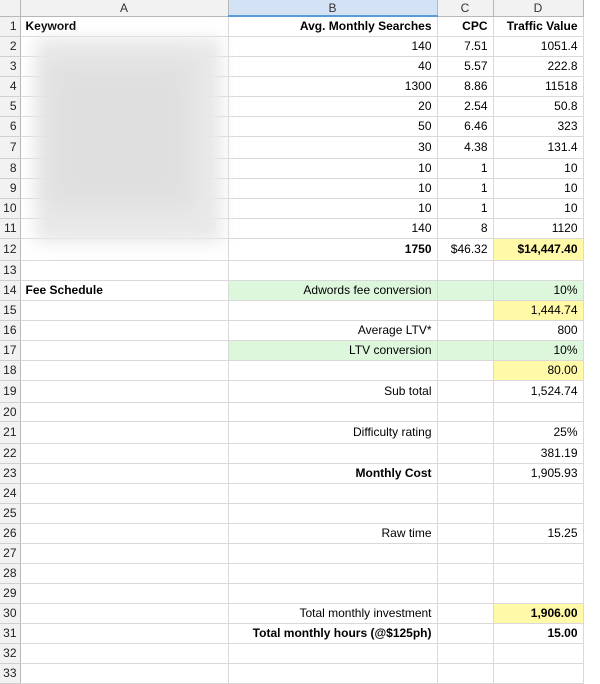  Describe the element at coordinates (10, 533) in the screenshot. I see `row-number: 26` at that location.